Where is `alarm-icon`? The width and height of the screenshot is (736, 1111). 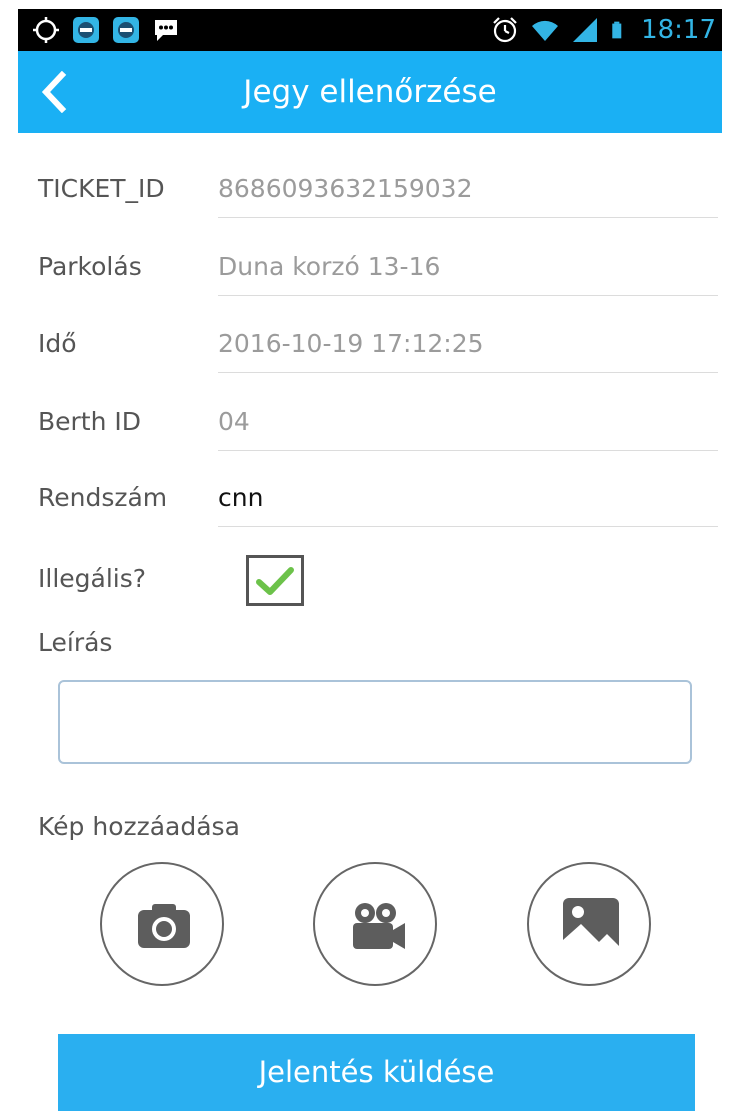
alarm-icon is located at coordinates (505, 30).